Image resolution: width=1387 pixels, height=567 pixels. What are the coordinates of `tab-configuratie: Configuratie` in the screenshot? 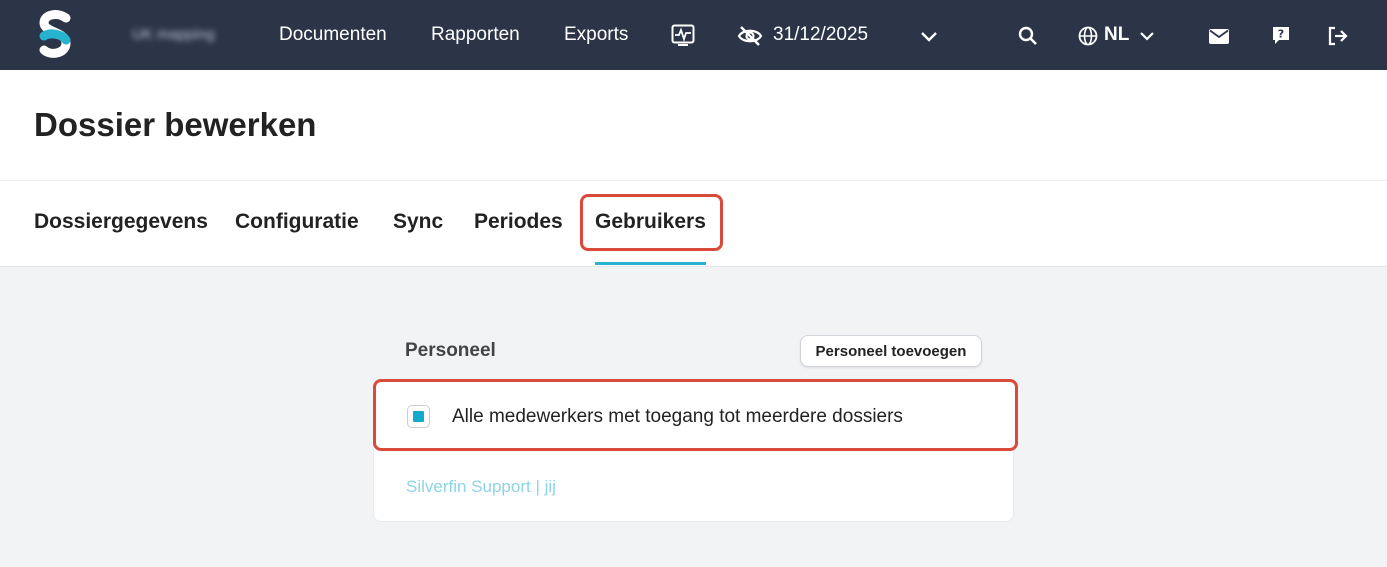 It's located at (297, 222).